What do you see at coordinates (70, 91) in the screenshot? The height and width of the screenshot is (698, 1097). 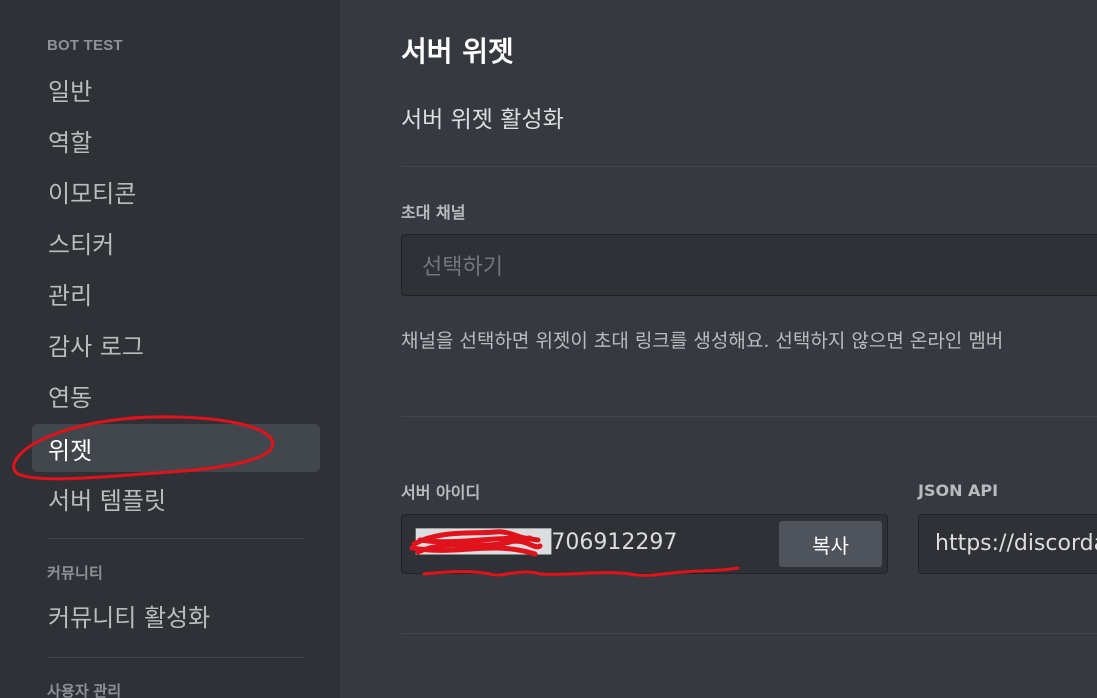 I see `sidebar-item-label: 일반` at bounding box center [70, 91].